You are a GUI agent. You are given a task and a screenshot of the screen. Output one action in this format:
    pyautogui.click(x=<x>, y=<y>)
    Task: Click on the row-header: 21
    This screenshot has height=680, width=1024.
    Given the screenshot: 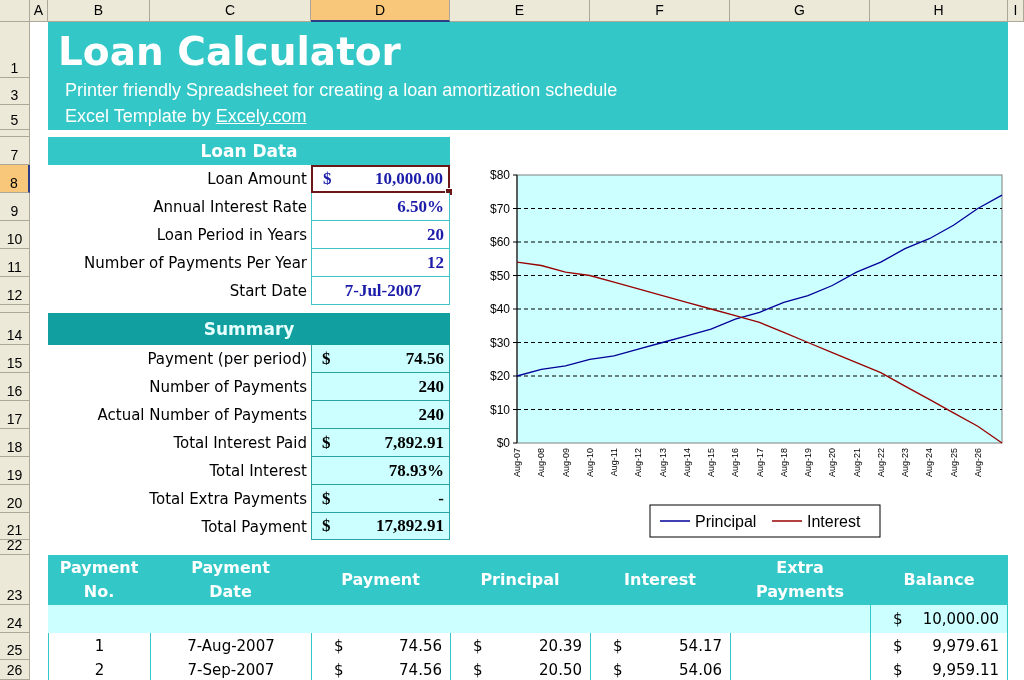 What is the action you would take?
    pyautogui.click(x=15, y=526)
    